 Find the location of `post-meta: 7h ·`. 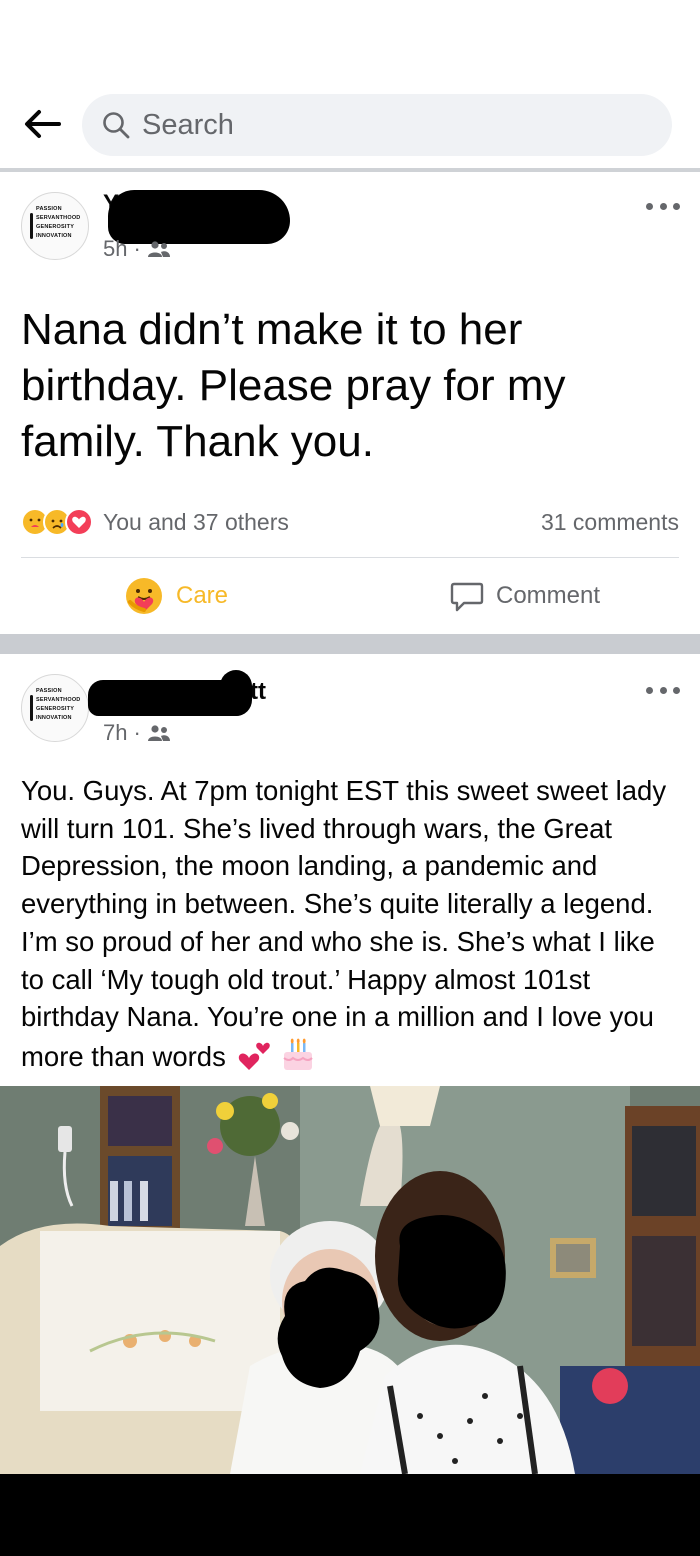

post-meta: 7h · is located at coordinates (137, 733).